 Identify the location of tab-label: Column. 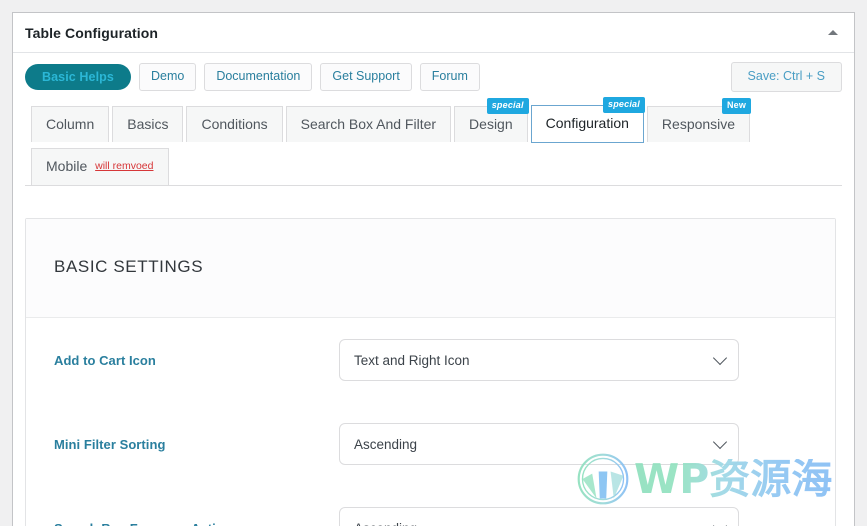
(70, 123).